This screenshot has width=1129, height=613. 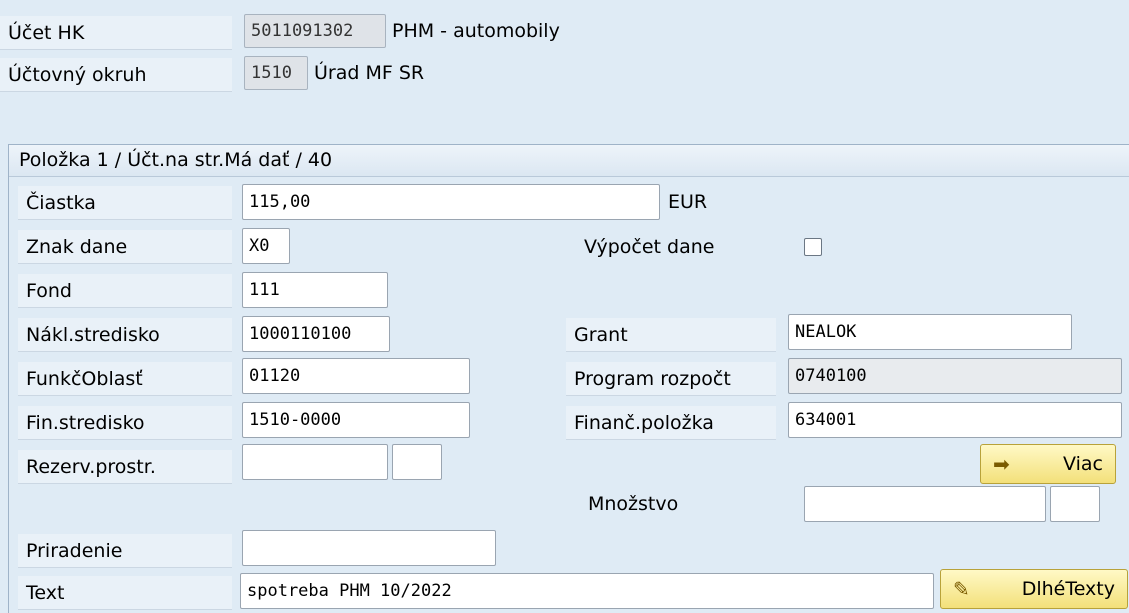 What do you see at coordinates (315, 290) in the screenshot?
I see `fund-input: 111` at bounding box center [315, 290].